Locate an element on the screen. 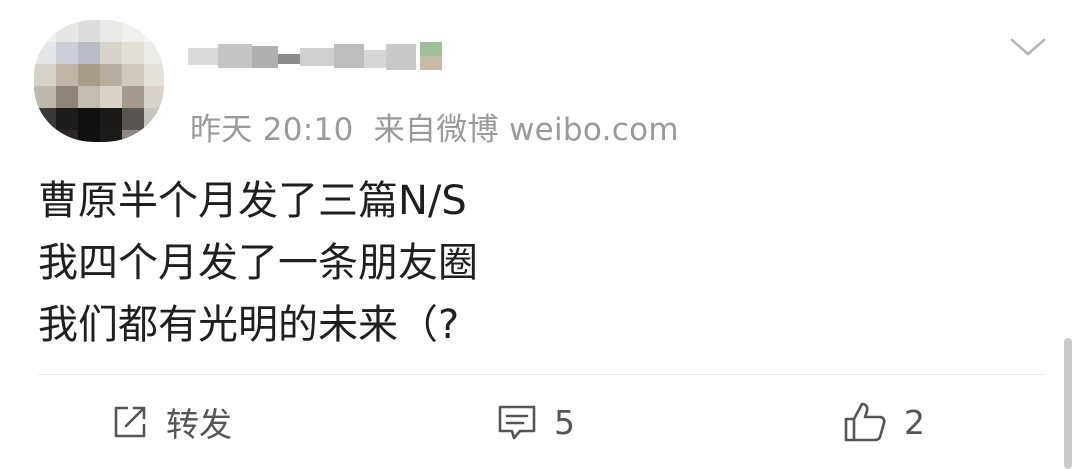  post-meta: 昨天 20:10 来自微博 weibo.com is located at coordinates (434, 126).